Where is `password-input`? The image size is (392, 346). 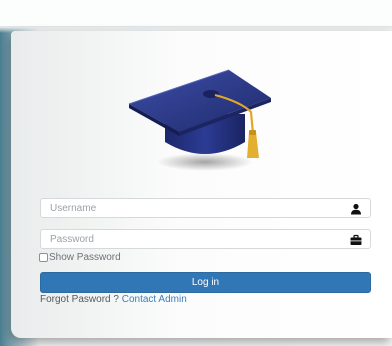
password-input is located at coordinates (191, 239).